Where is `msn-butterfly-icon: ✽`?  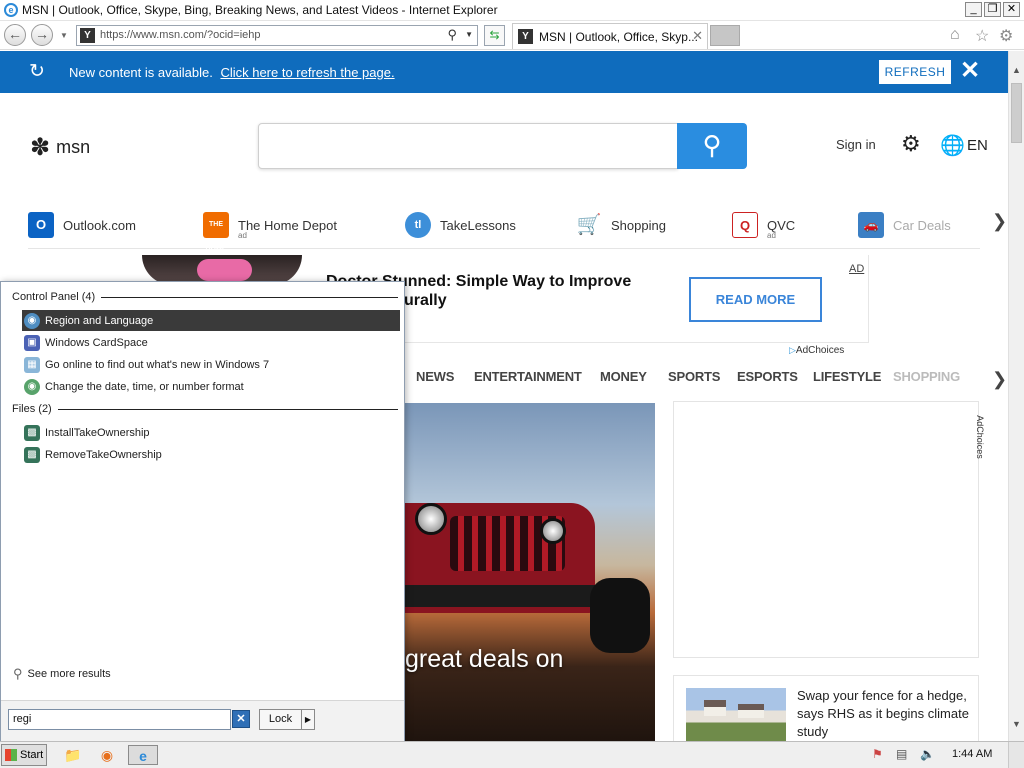 msn-butterfly-icon: ✽ is located at coordinates (40, 147).